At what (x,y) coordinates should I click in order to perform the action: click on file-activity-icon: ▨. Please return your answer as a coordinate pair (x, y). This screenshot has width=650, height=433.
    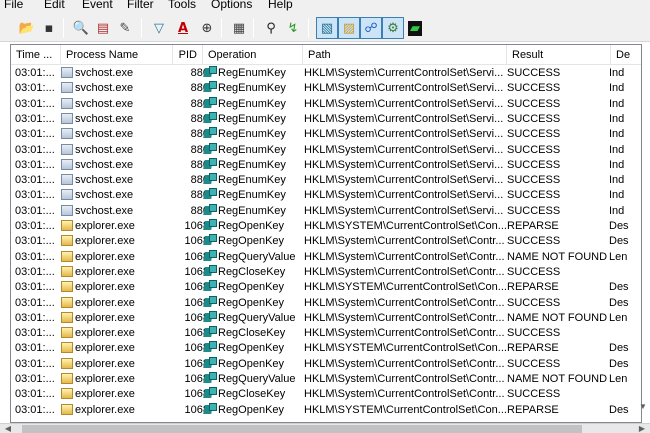
    Looking at the image, I should click on (349, 28).